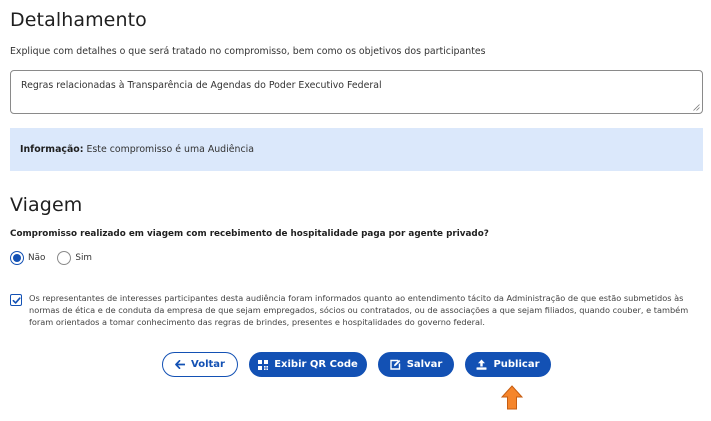  I want to click on exibir-qr-code-button: Exibir QR Code, so click(308, 364).